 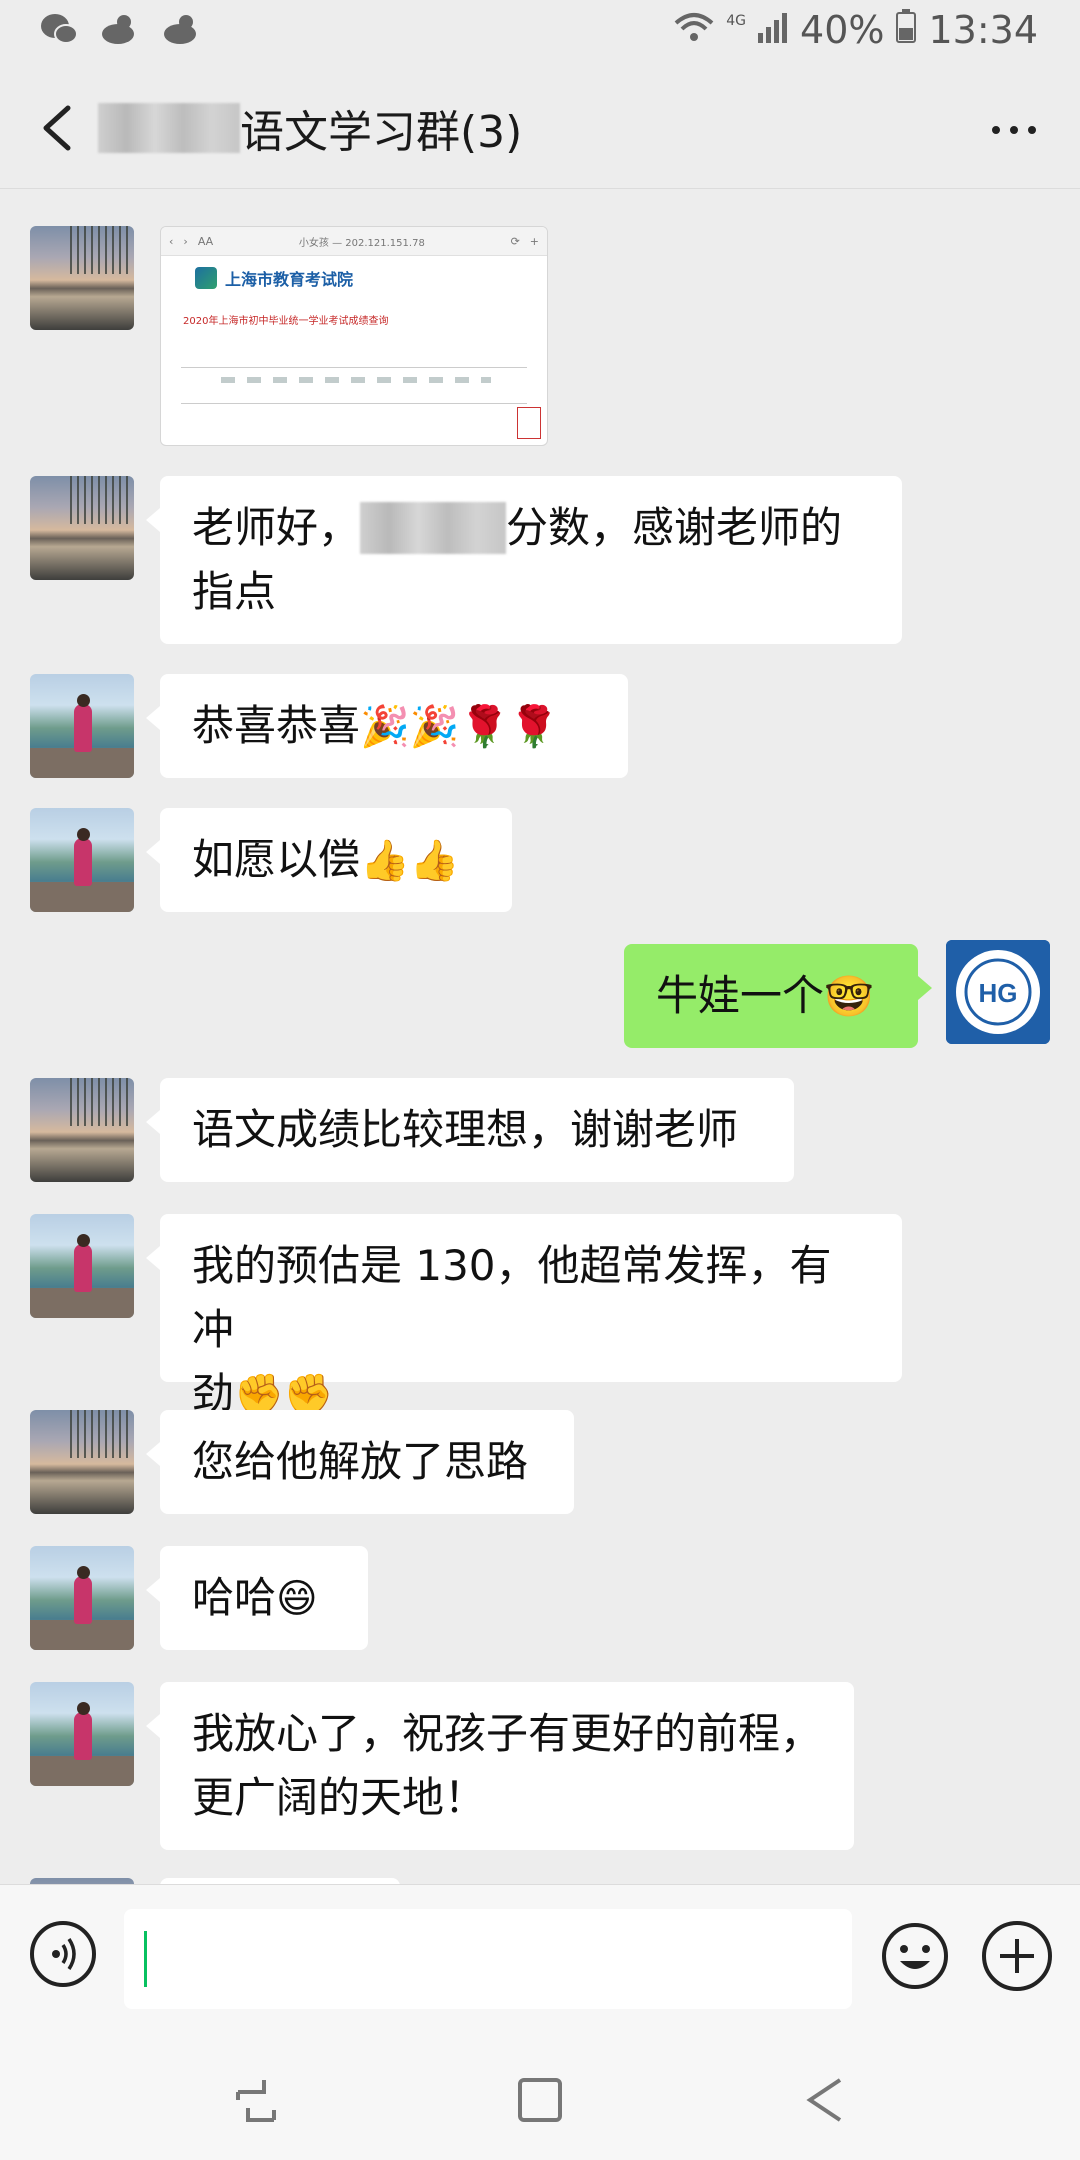 I want to click on message-bubble: 您给他解放了思路, so click(x=360, y=1462).